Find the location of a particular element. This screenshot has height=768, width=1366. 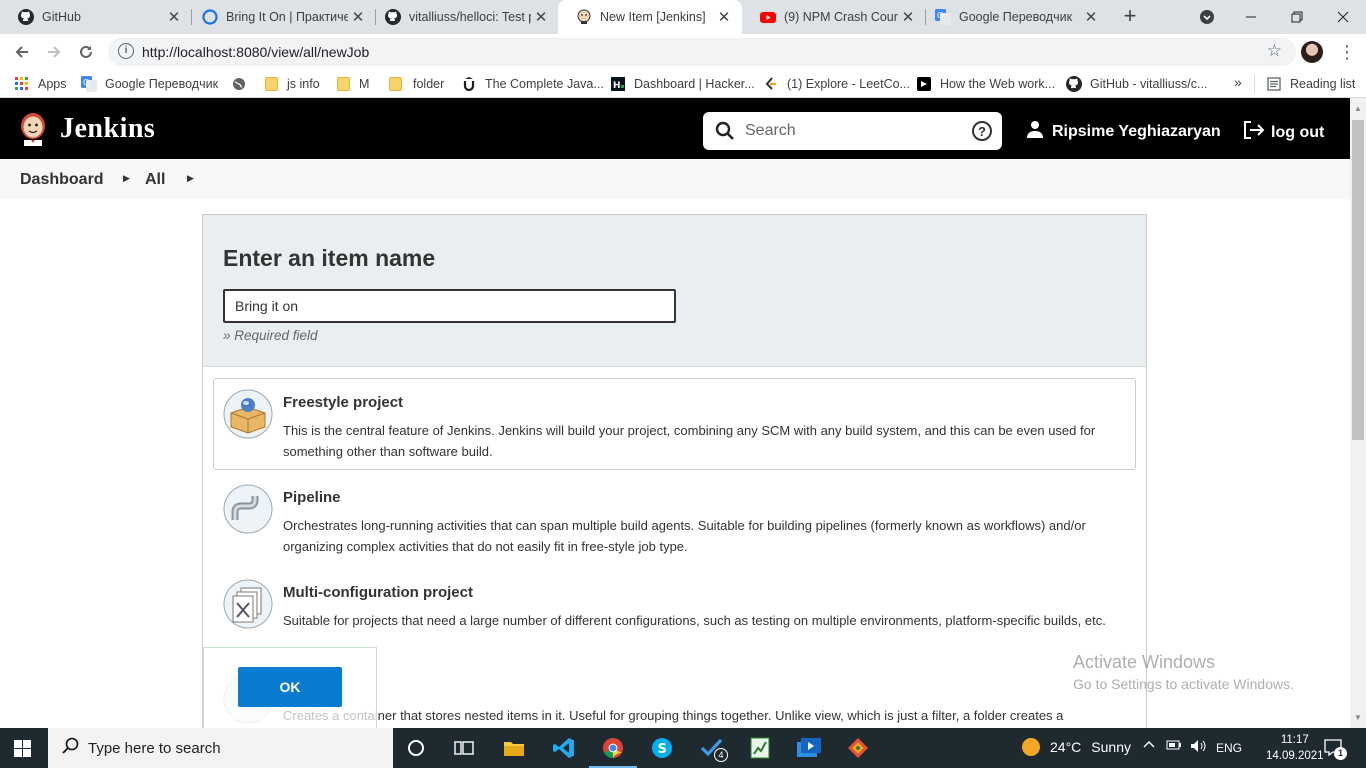

monitor-app-icon is located at coordinates (760, 748).